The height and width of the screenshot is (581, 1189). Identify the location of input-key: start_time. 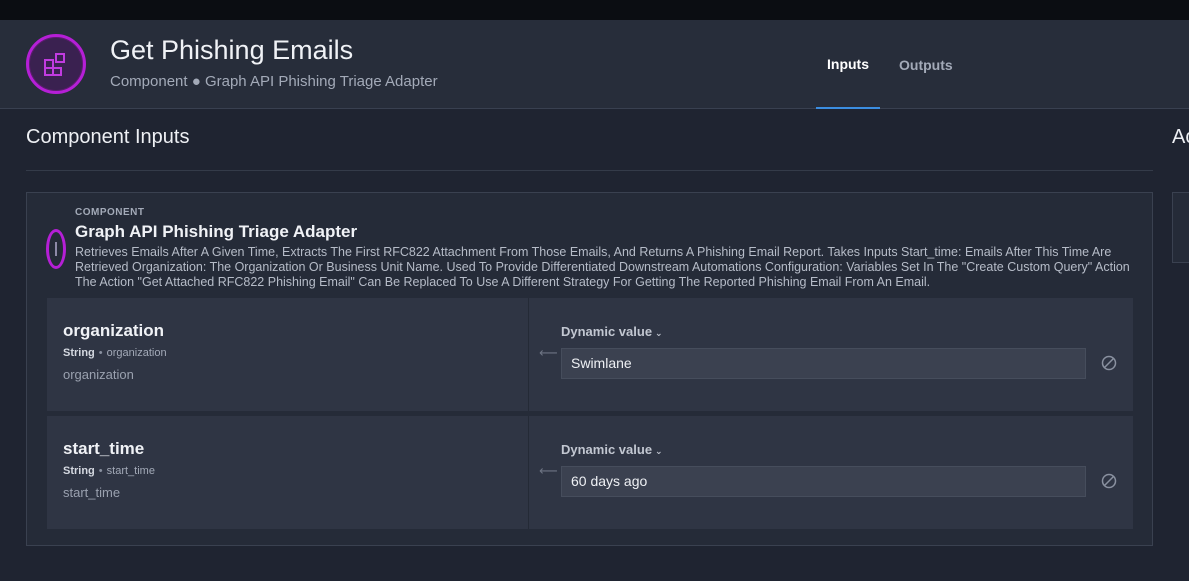
(130, 471).